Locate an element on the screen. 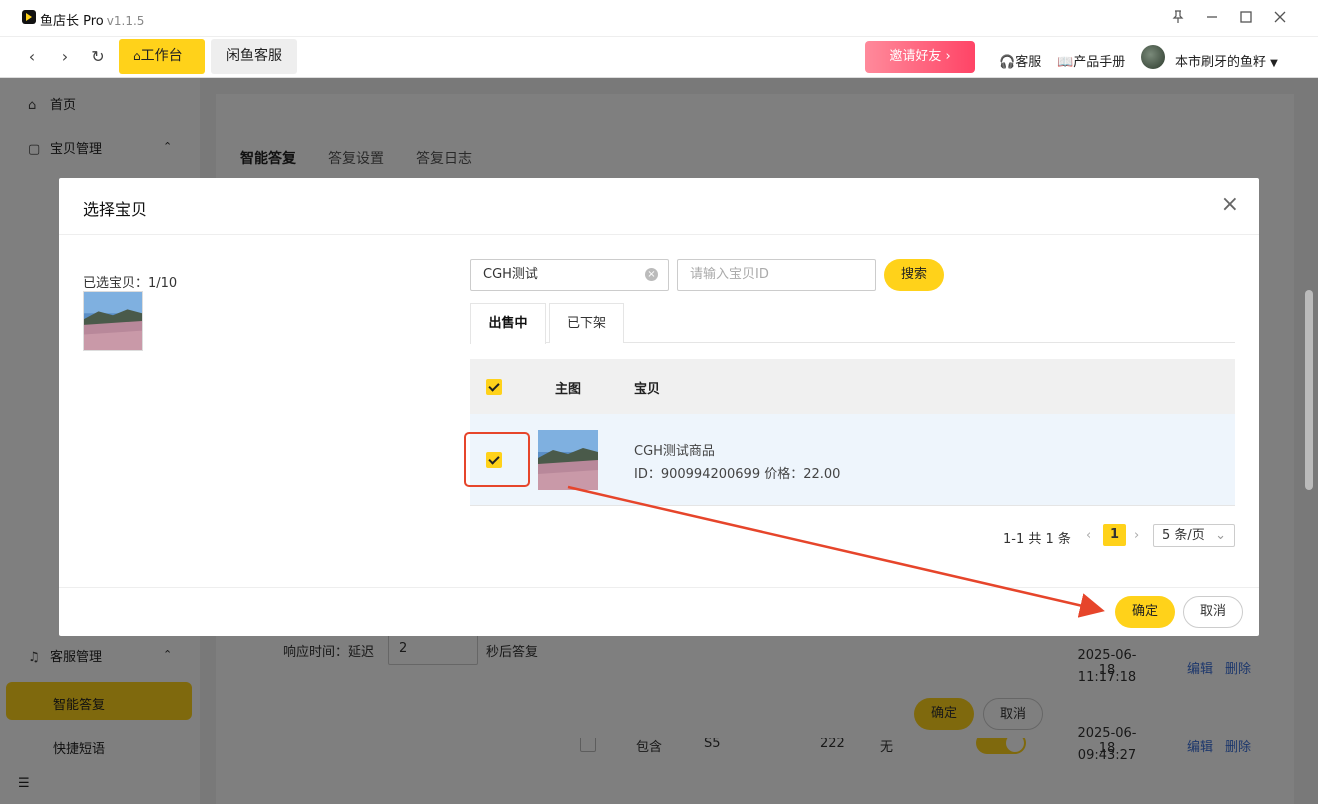 The height and width of the screenshot is (804, 1318). goods-status-tabs: 出售中 已下架 is located at coordinates (852, 323).